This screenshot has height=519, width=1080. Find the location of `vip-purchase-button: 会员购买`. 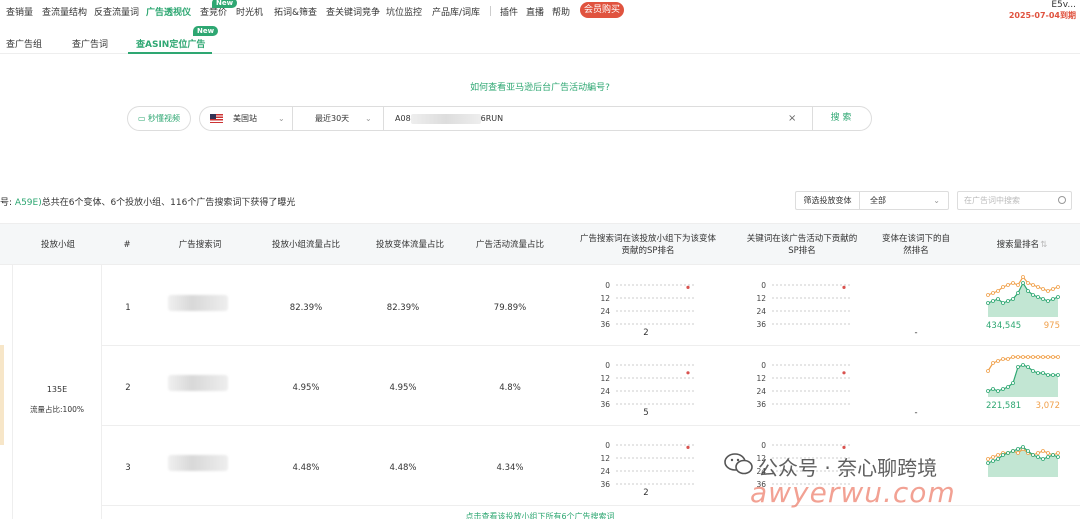

vip-purchase-button: 会员购买 is located at coordinates (602, 10).